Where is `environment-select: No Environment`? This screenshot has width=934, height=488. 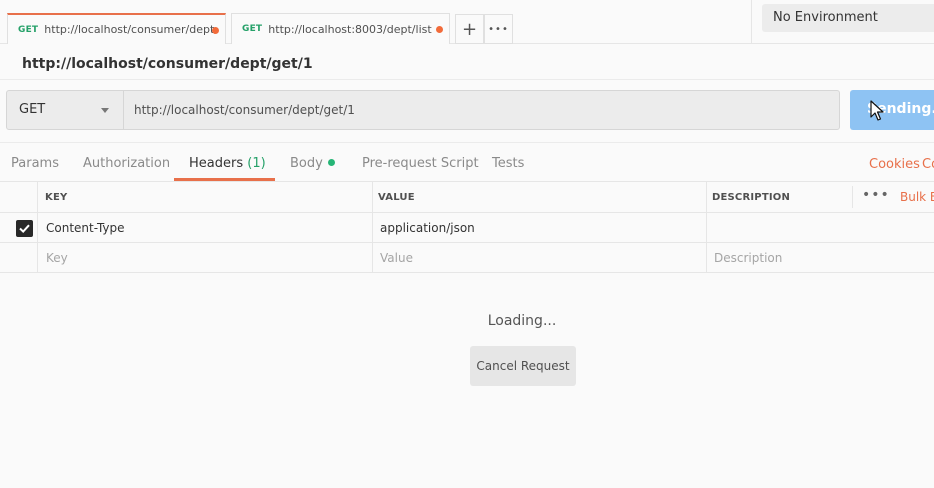 environment-select: No Environment is located at coordinates (848, 18).